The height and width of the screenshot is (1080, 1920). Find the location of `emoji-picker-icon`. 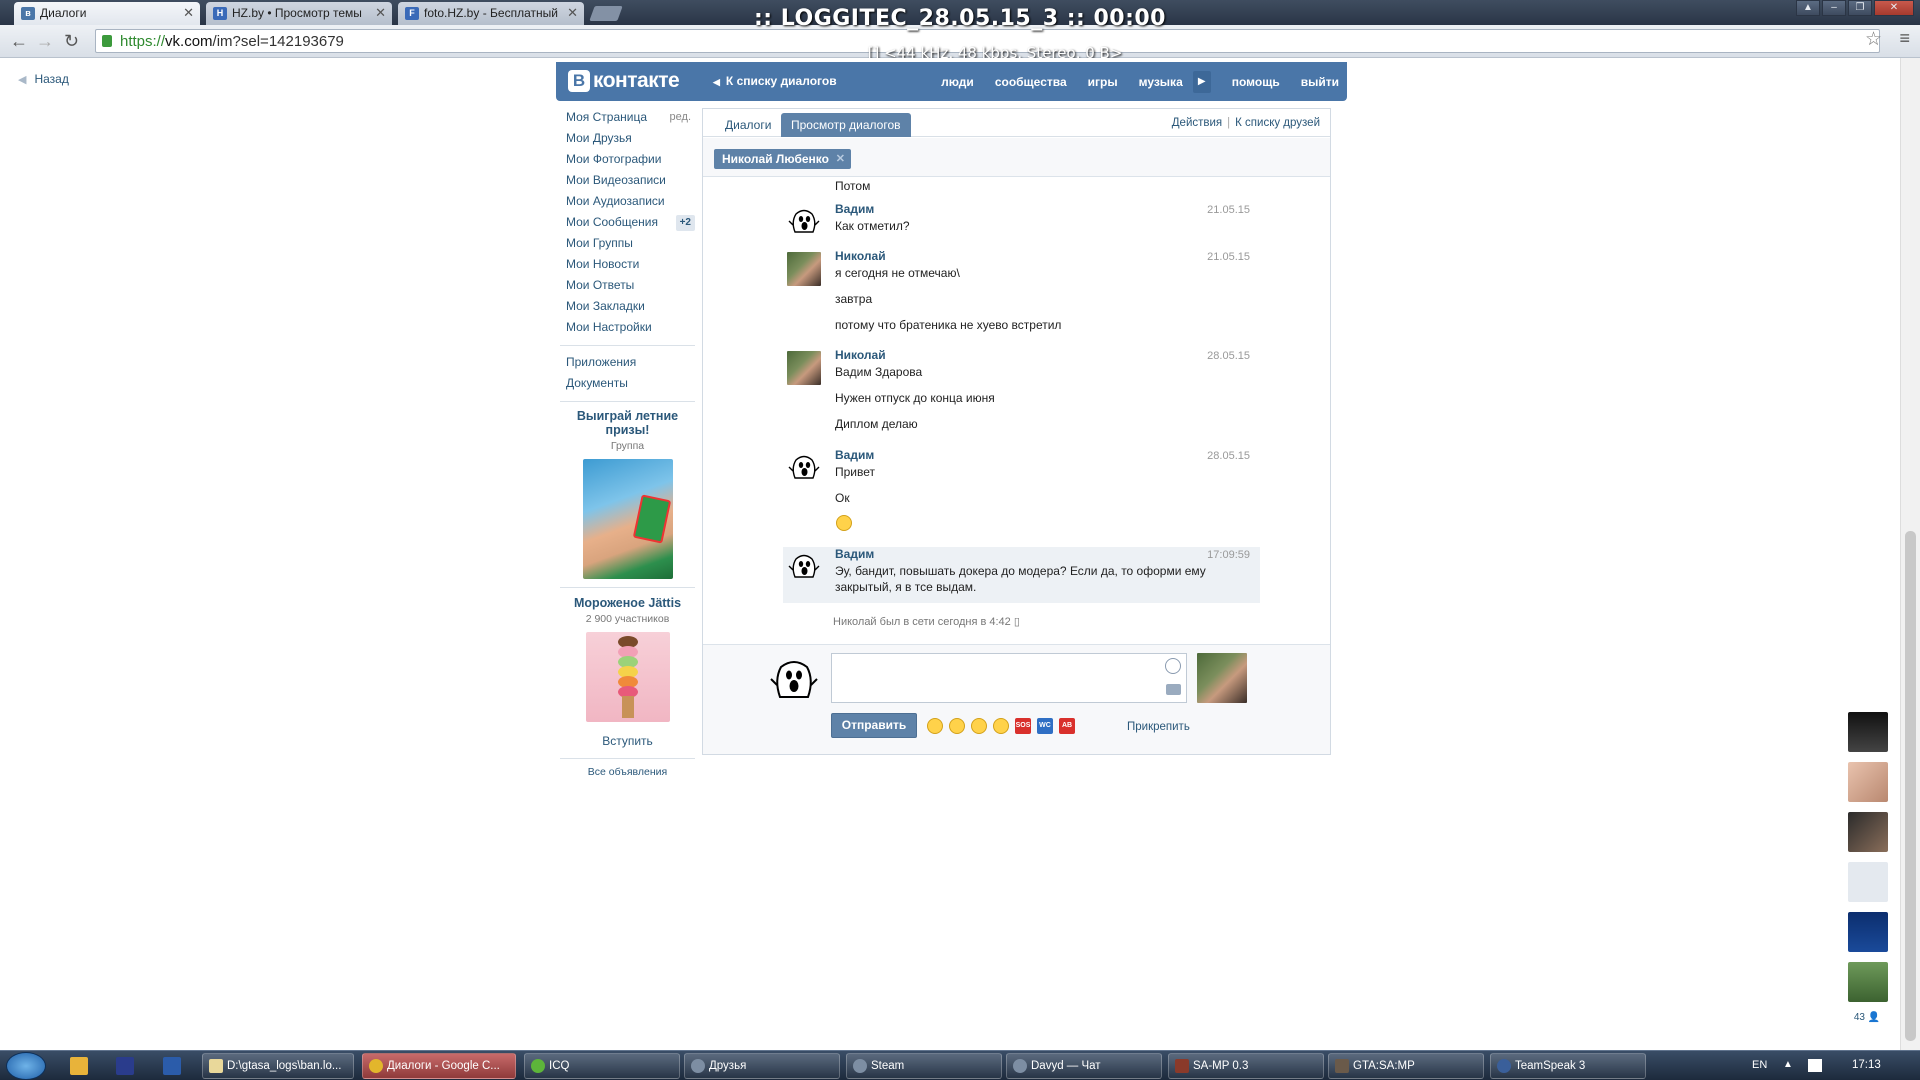

emoji-picker-icon is located at coordinates (1173, 666).